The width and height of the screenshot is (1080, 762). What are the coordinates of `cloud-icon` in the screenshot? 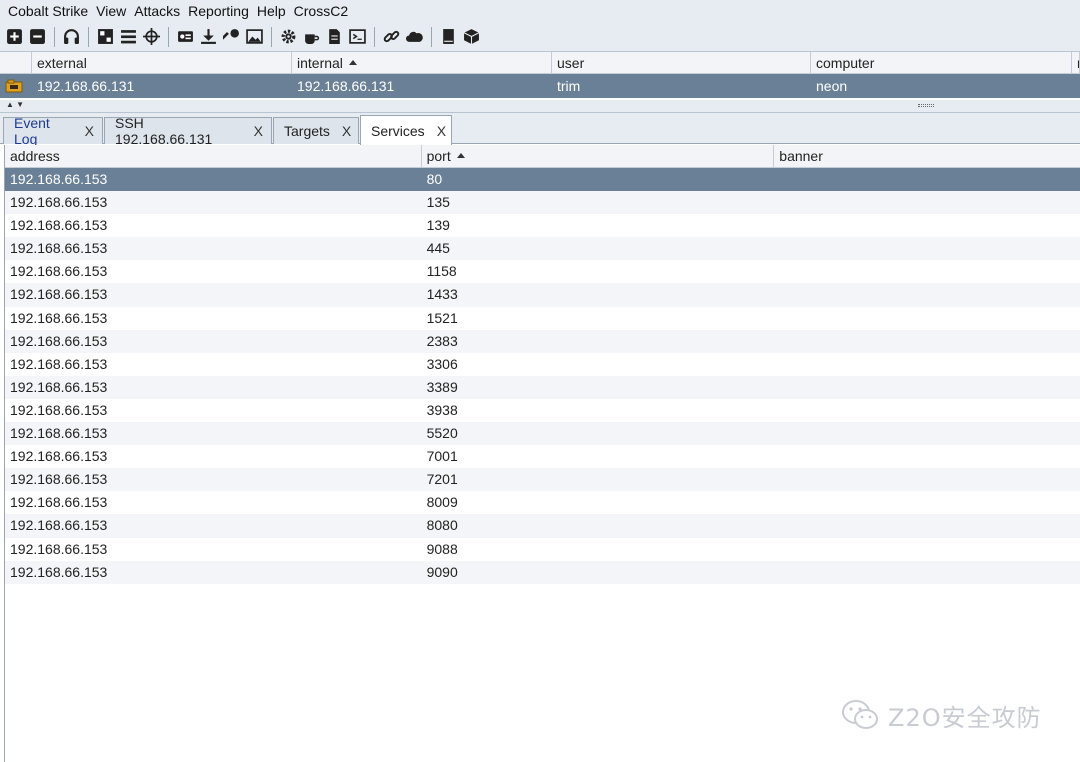 It's located at (414, 37).